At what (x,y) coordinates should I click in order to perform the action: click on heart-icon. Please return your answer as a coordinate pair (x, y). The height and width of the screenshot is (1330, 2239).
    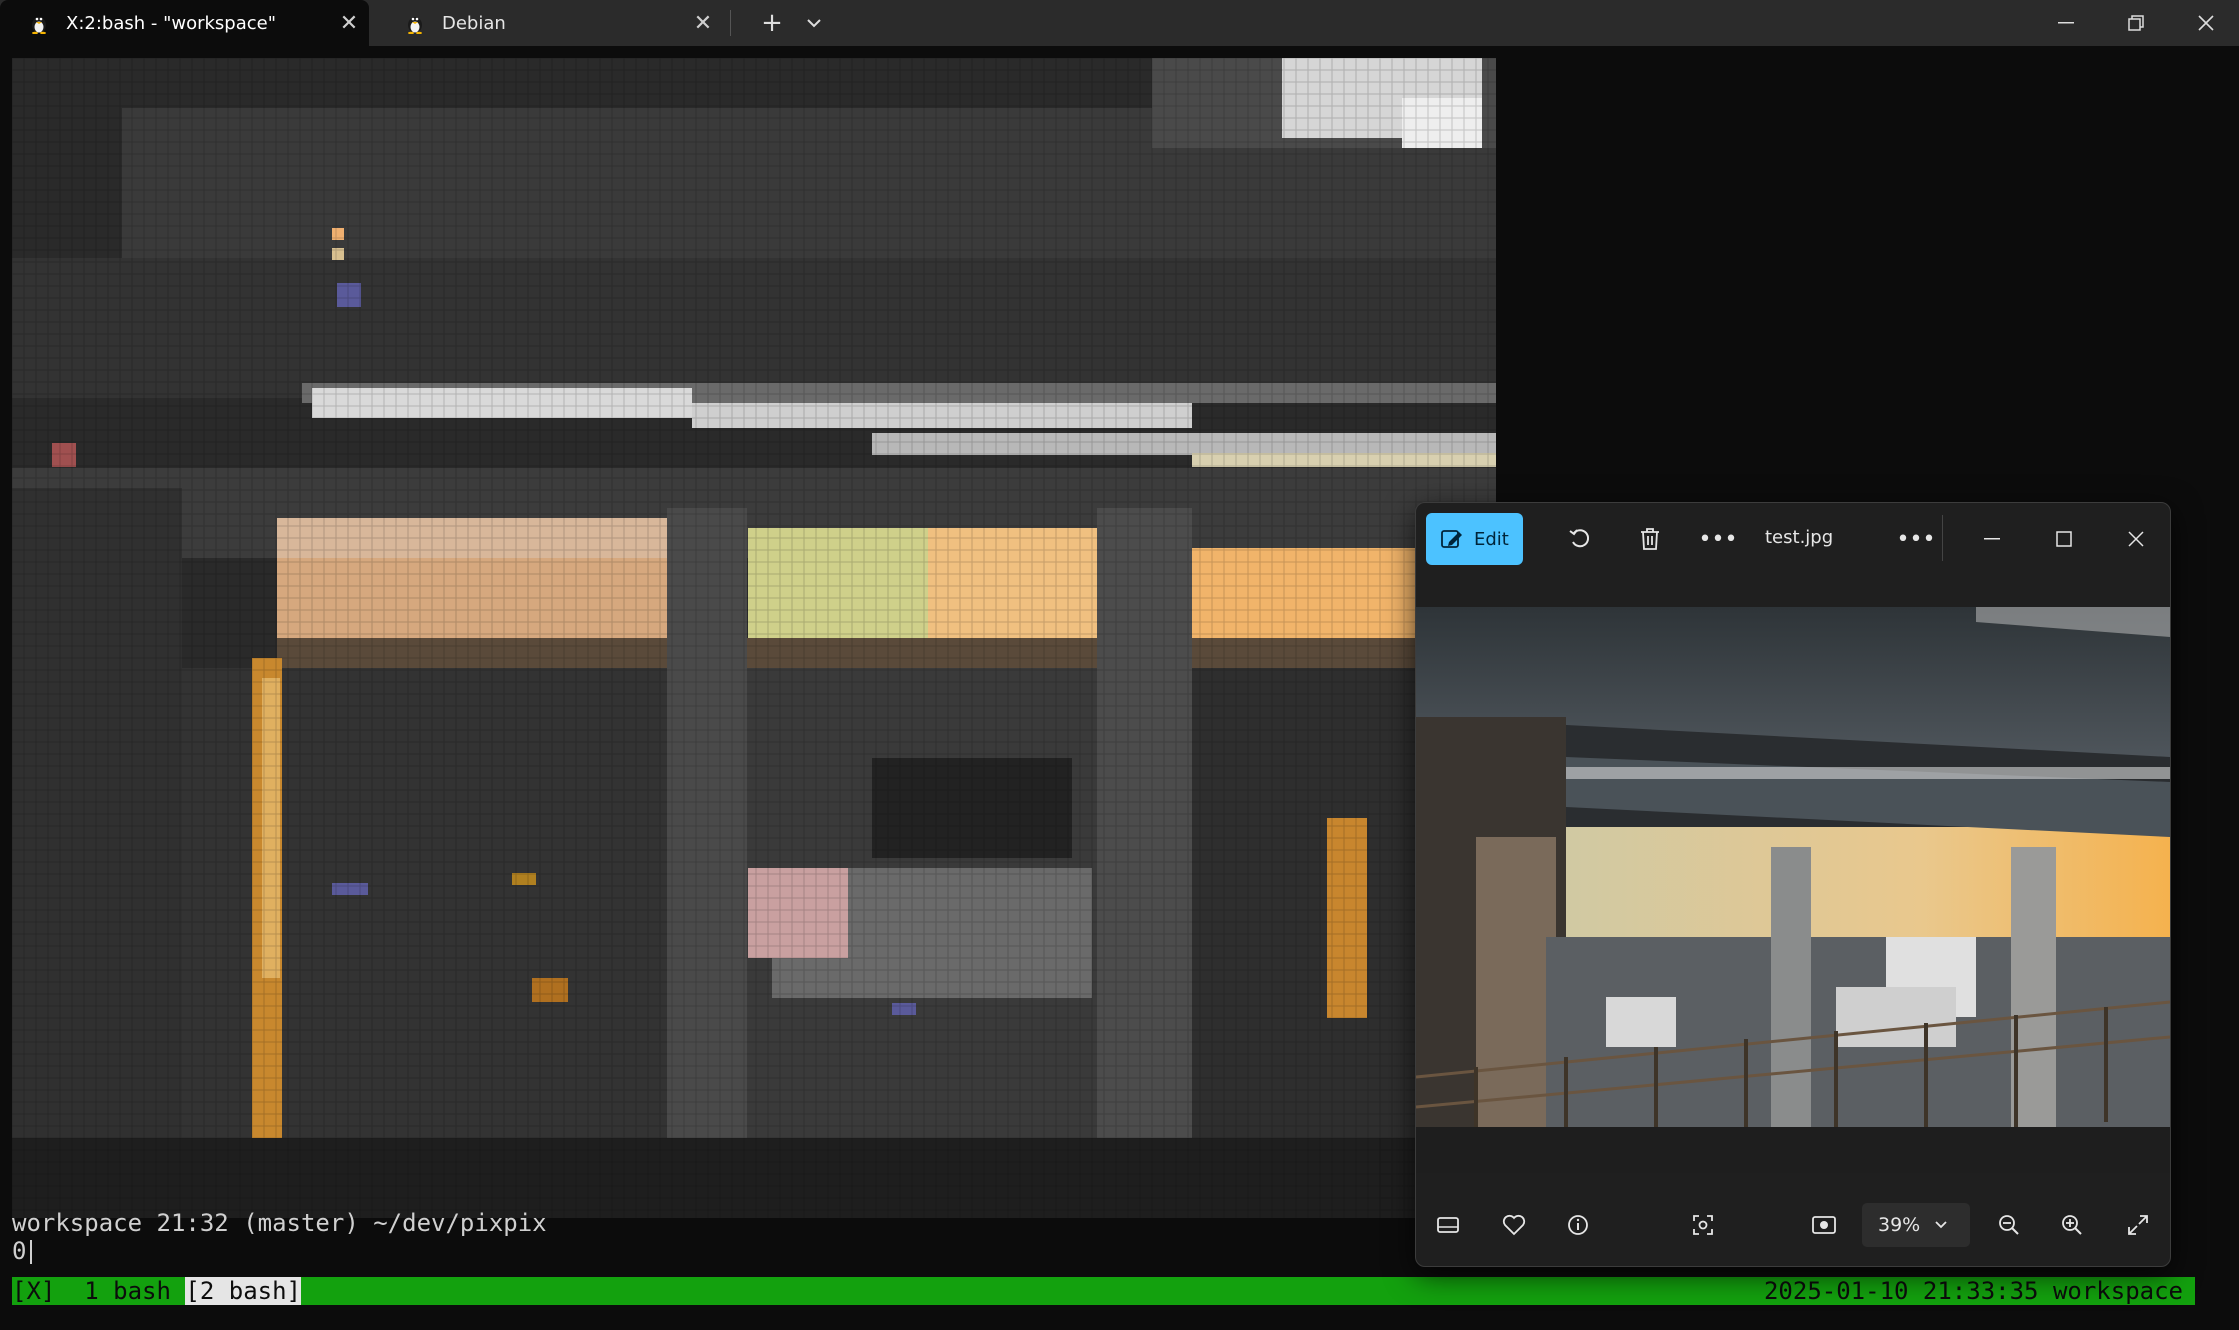
    Looking at the image, I should click on (1514, 1225).